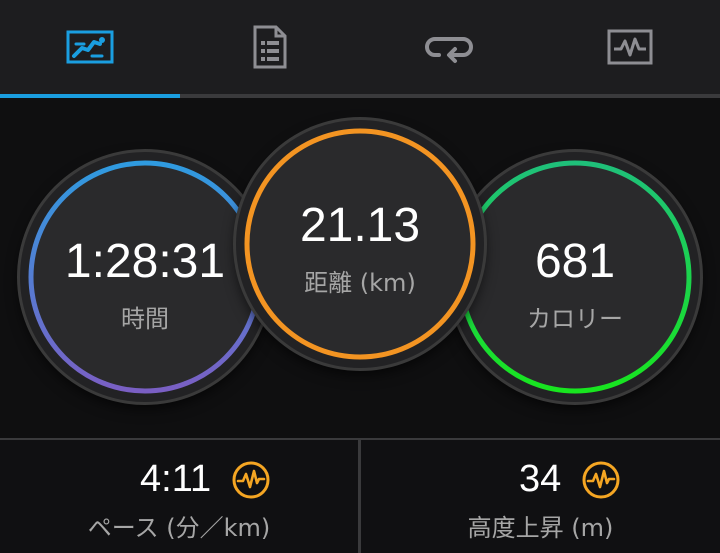 This screenshot has height=553, width=720. I want to click on laps-loop-icon, so click(449, 50).